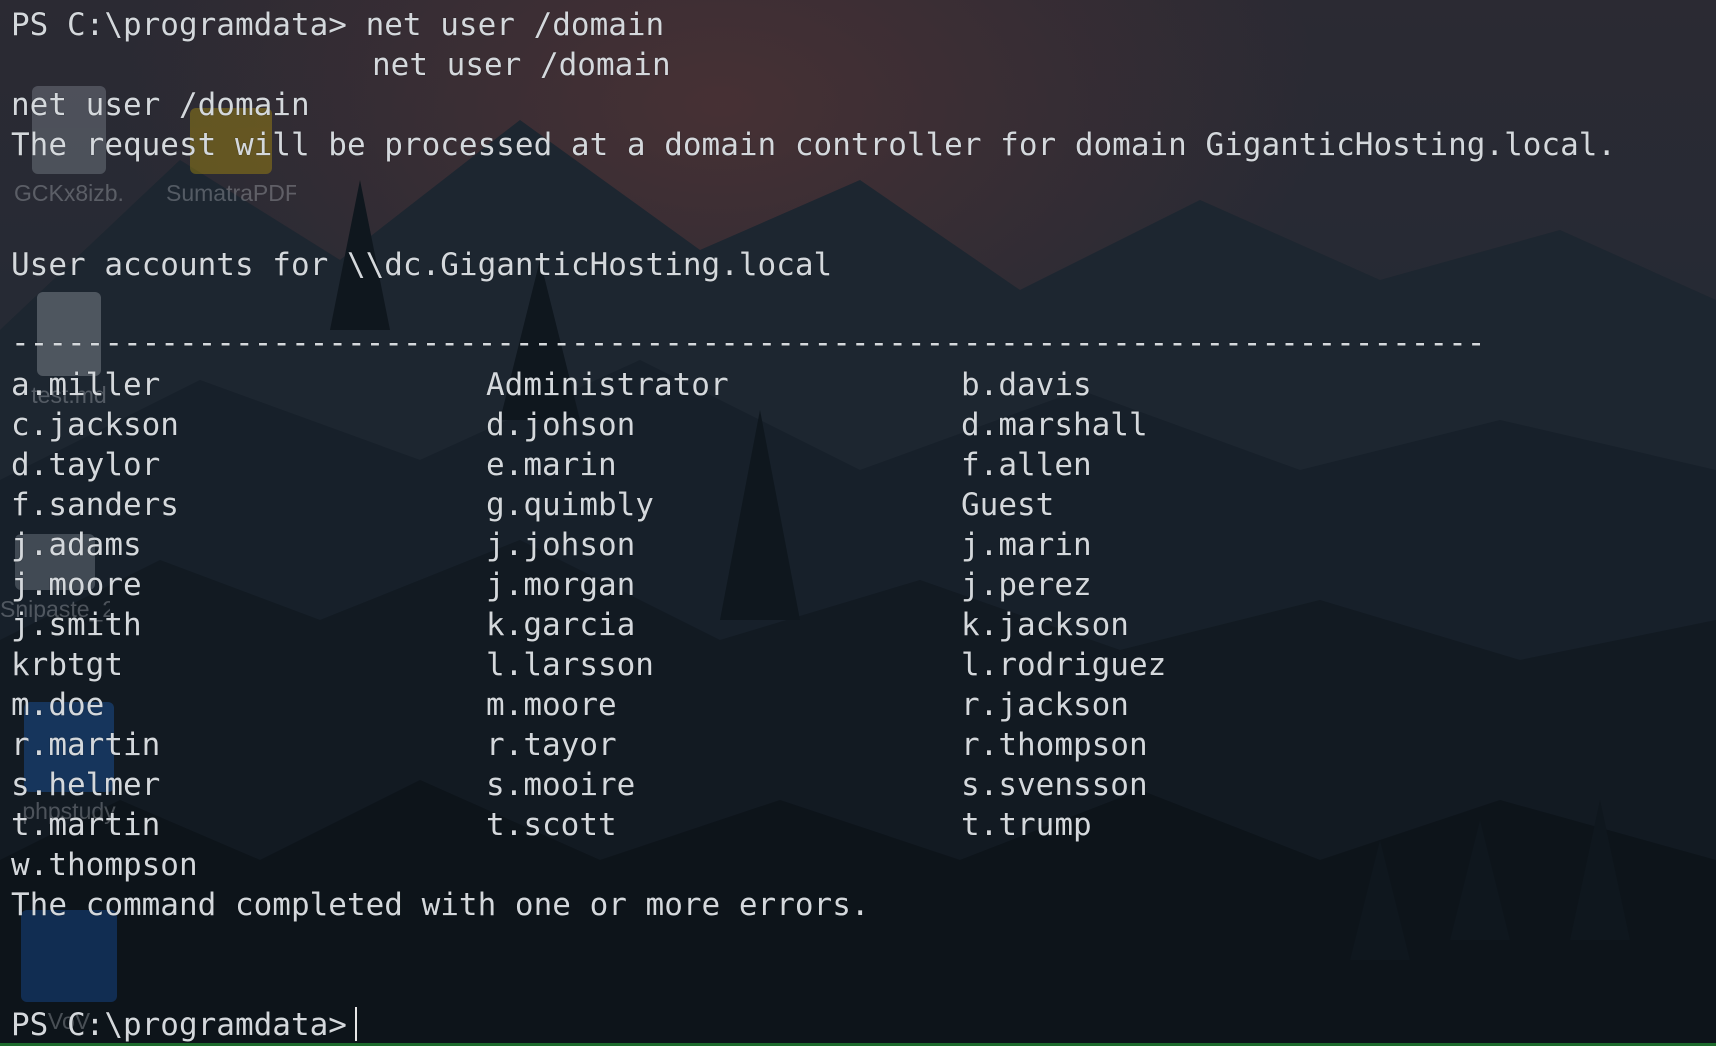 This screenshot has height=1046, width=1716. I want to click on user-account-entry: c.jackson, so click(95, 425).